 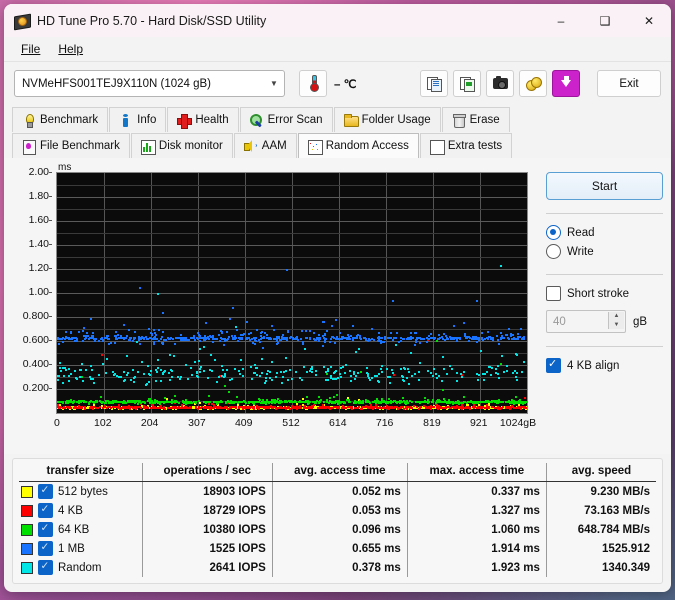 I want to click on donate-button, so click(x=533, y=83).